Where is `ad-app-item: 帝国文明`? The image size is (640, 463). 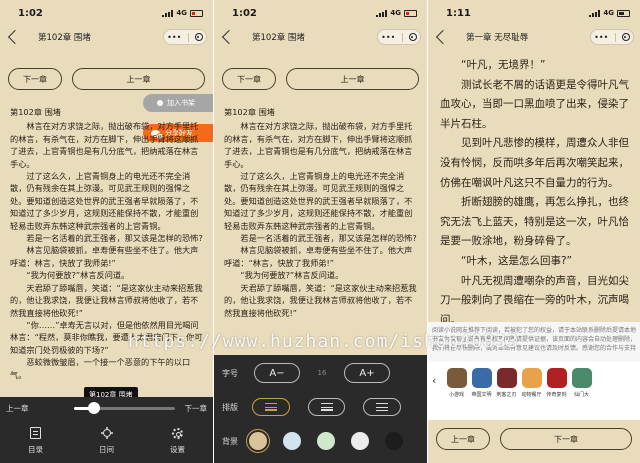
ad-app-item: 帝国文明 is located at coordinates (481, 383).